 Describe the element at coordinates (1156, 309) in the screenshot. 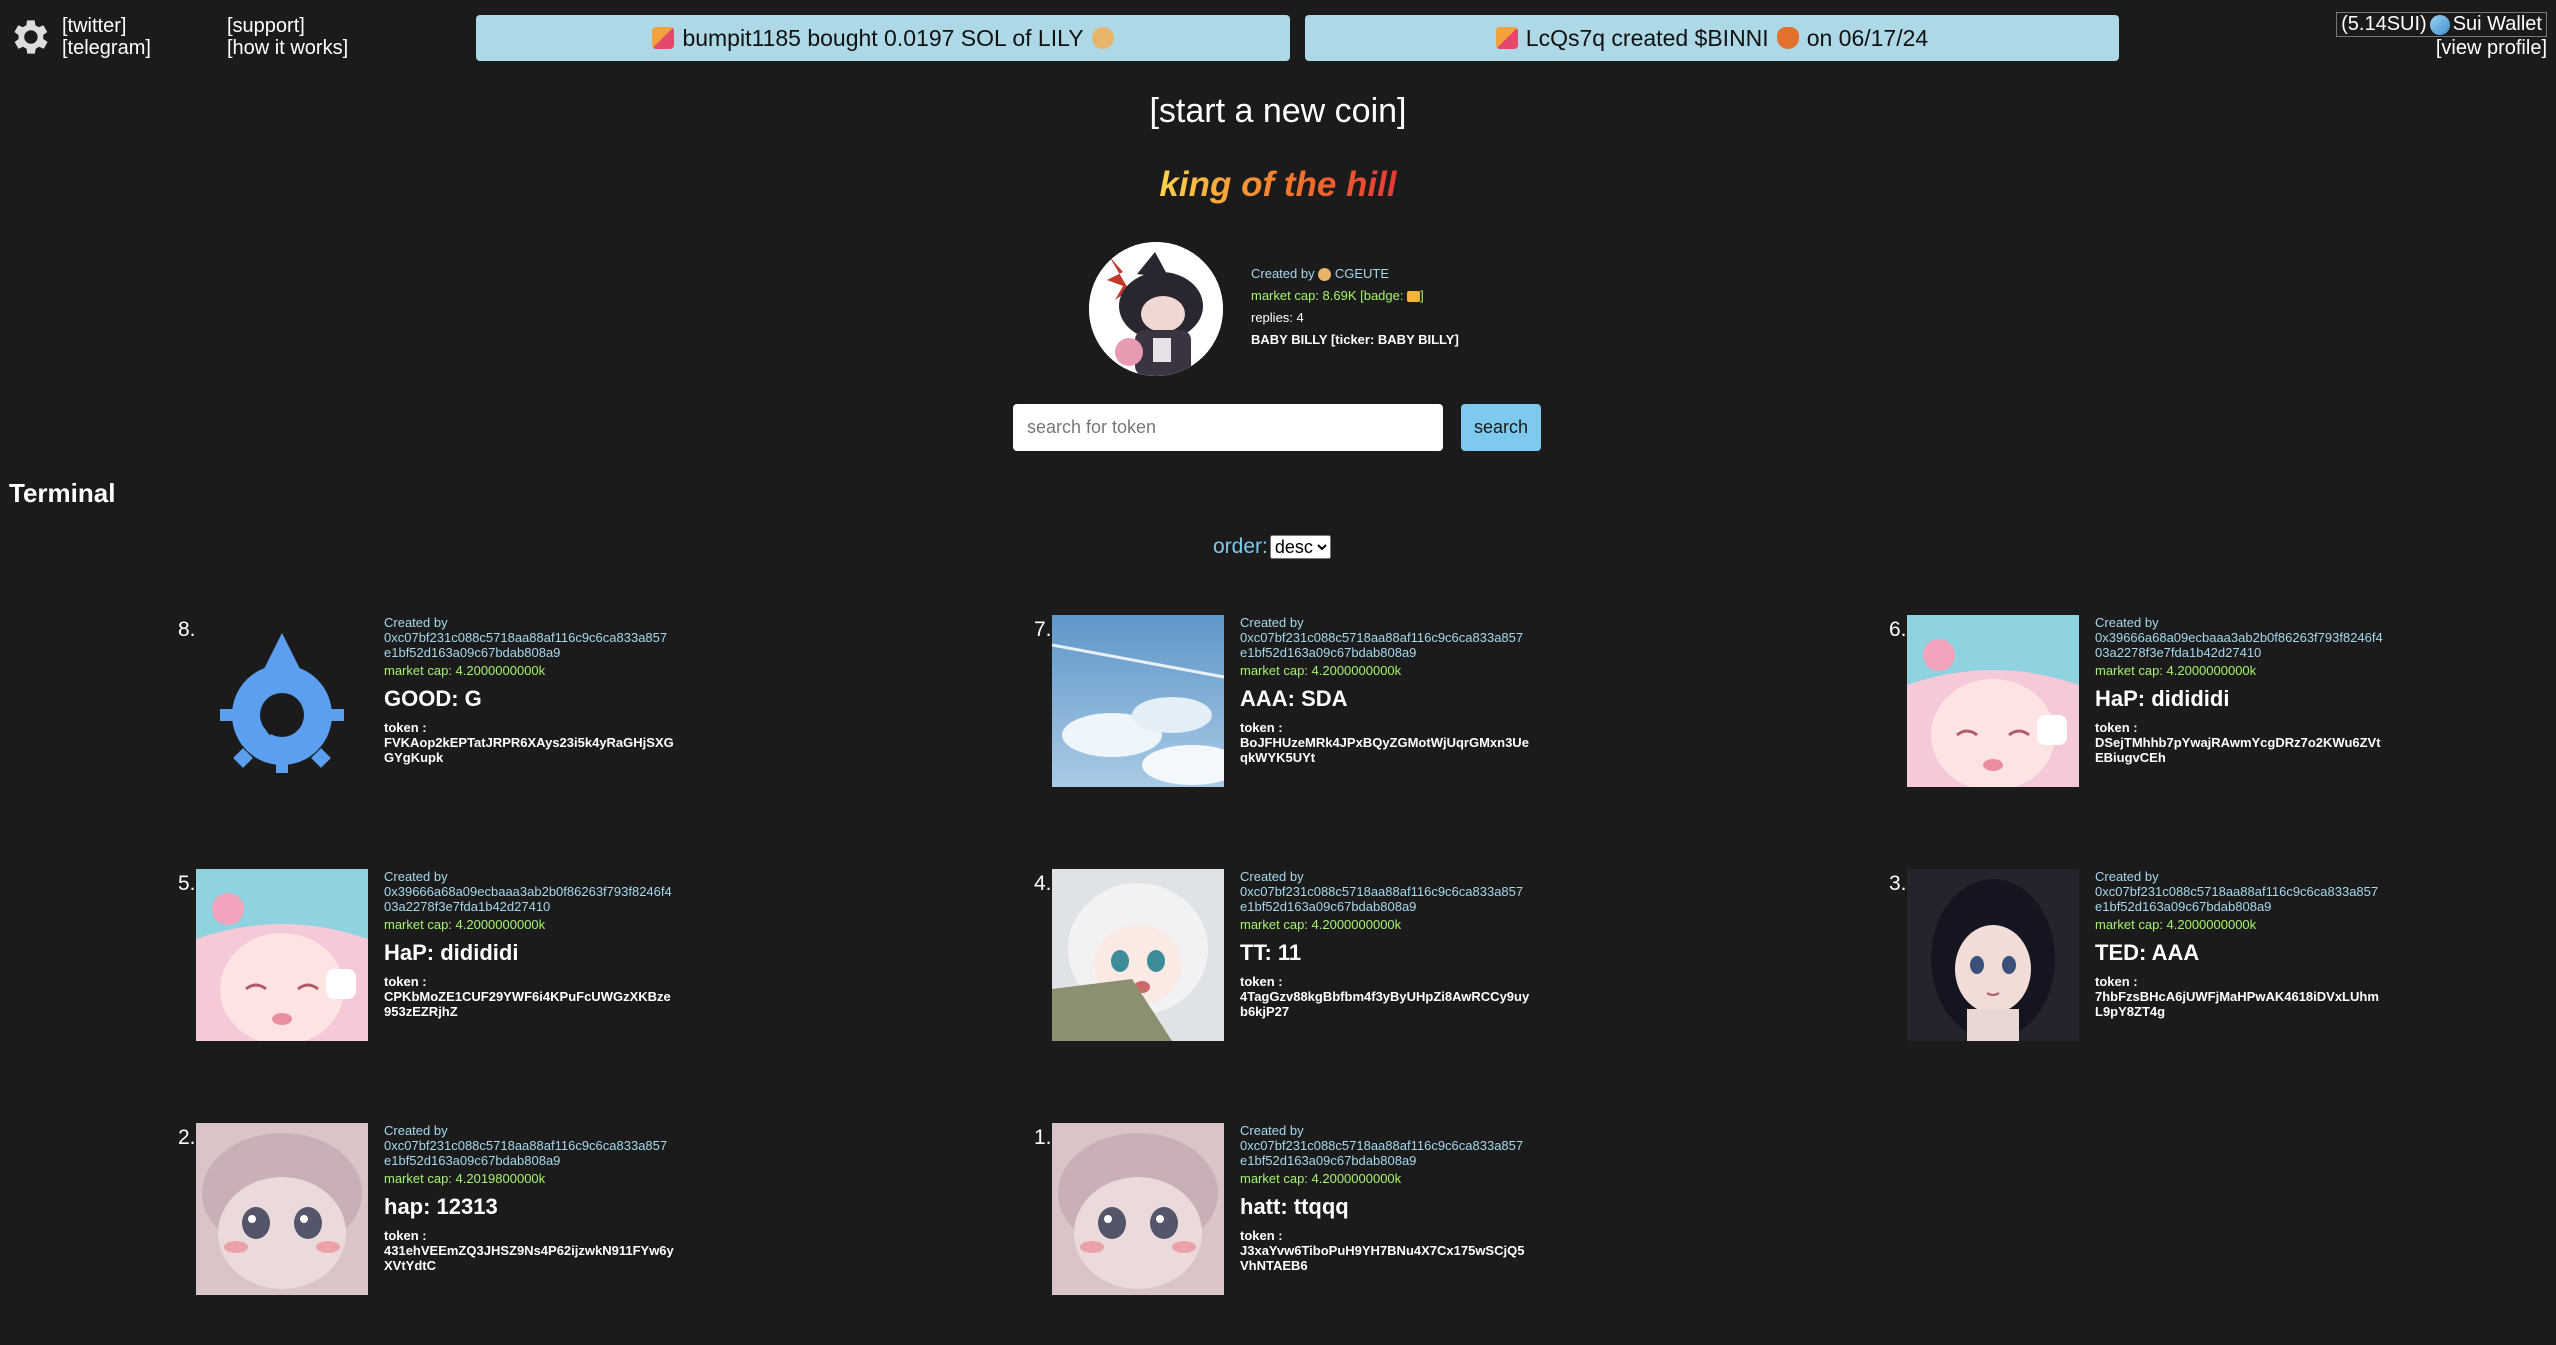

I see `king-coin-image` at that location.